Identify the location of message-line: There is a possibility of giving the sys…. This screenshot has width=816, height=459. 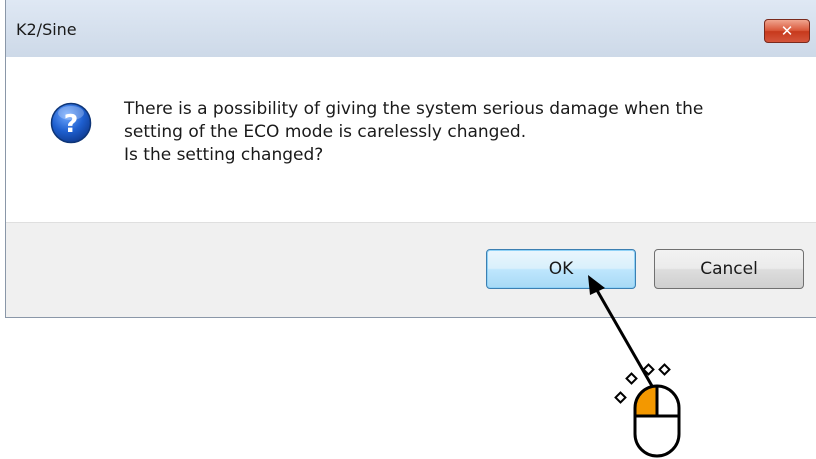
(414, 109).